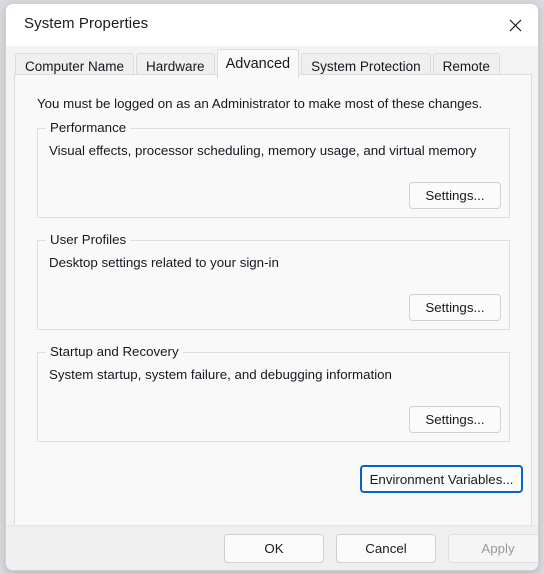 This screenshot has height=574, width=544. I want to click on title-bar: System Properties, so click(272, 25).